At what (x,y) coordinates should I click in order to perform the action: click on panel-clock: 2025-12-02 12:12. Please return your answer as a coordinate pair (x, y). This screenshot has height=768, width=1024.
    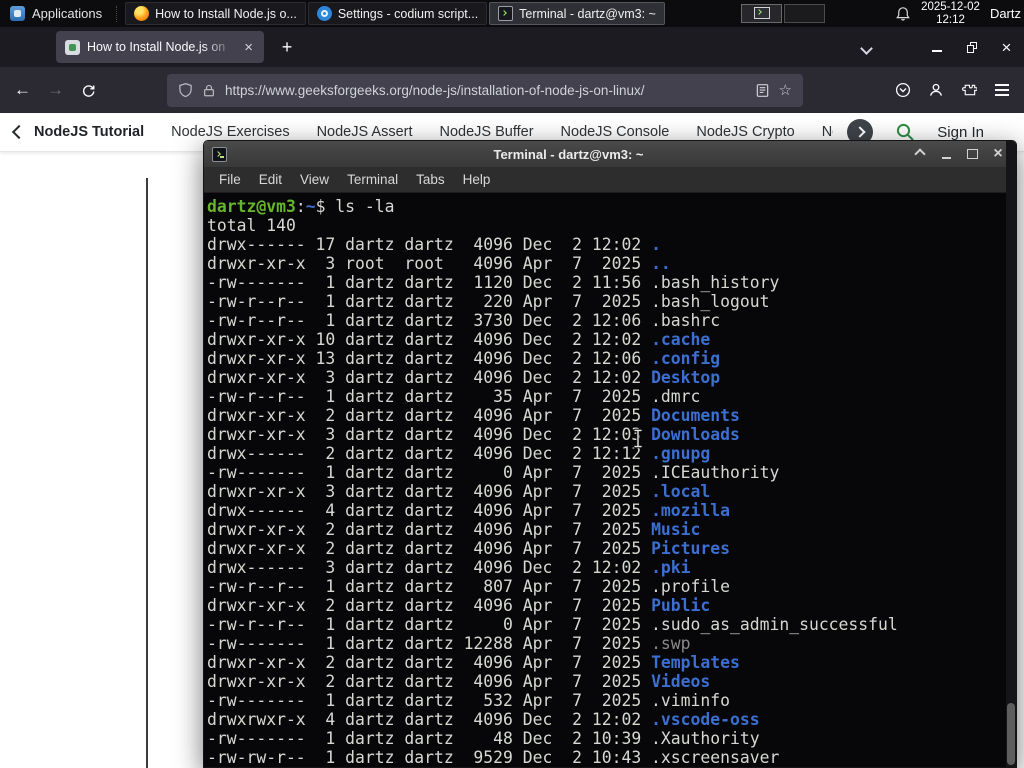
    Looking at the image, I should click on (950, 13).